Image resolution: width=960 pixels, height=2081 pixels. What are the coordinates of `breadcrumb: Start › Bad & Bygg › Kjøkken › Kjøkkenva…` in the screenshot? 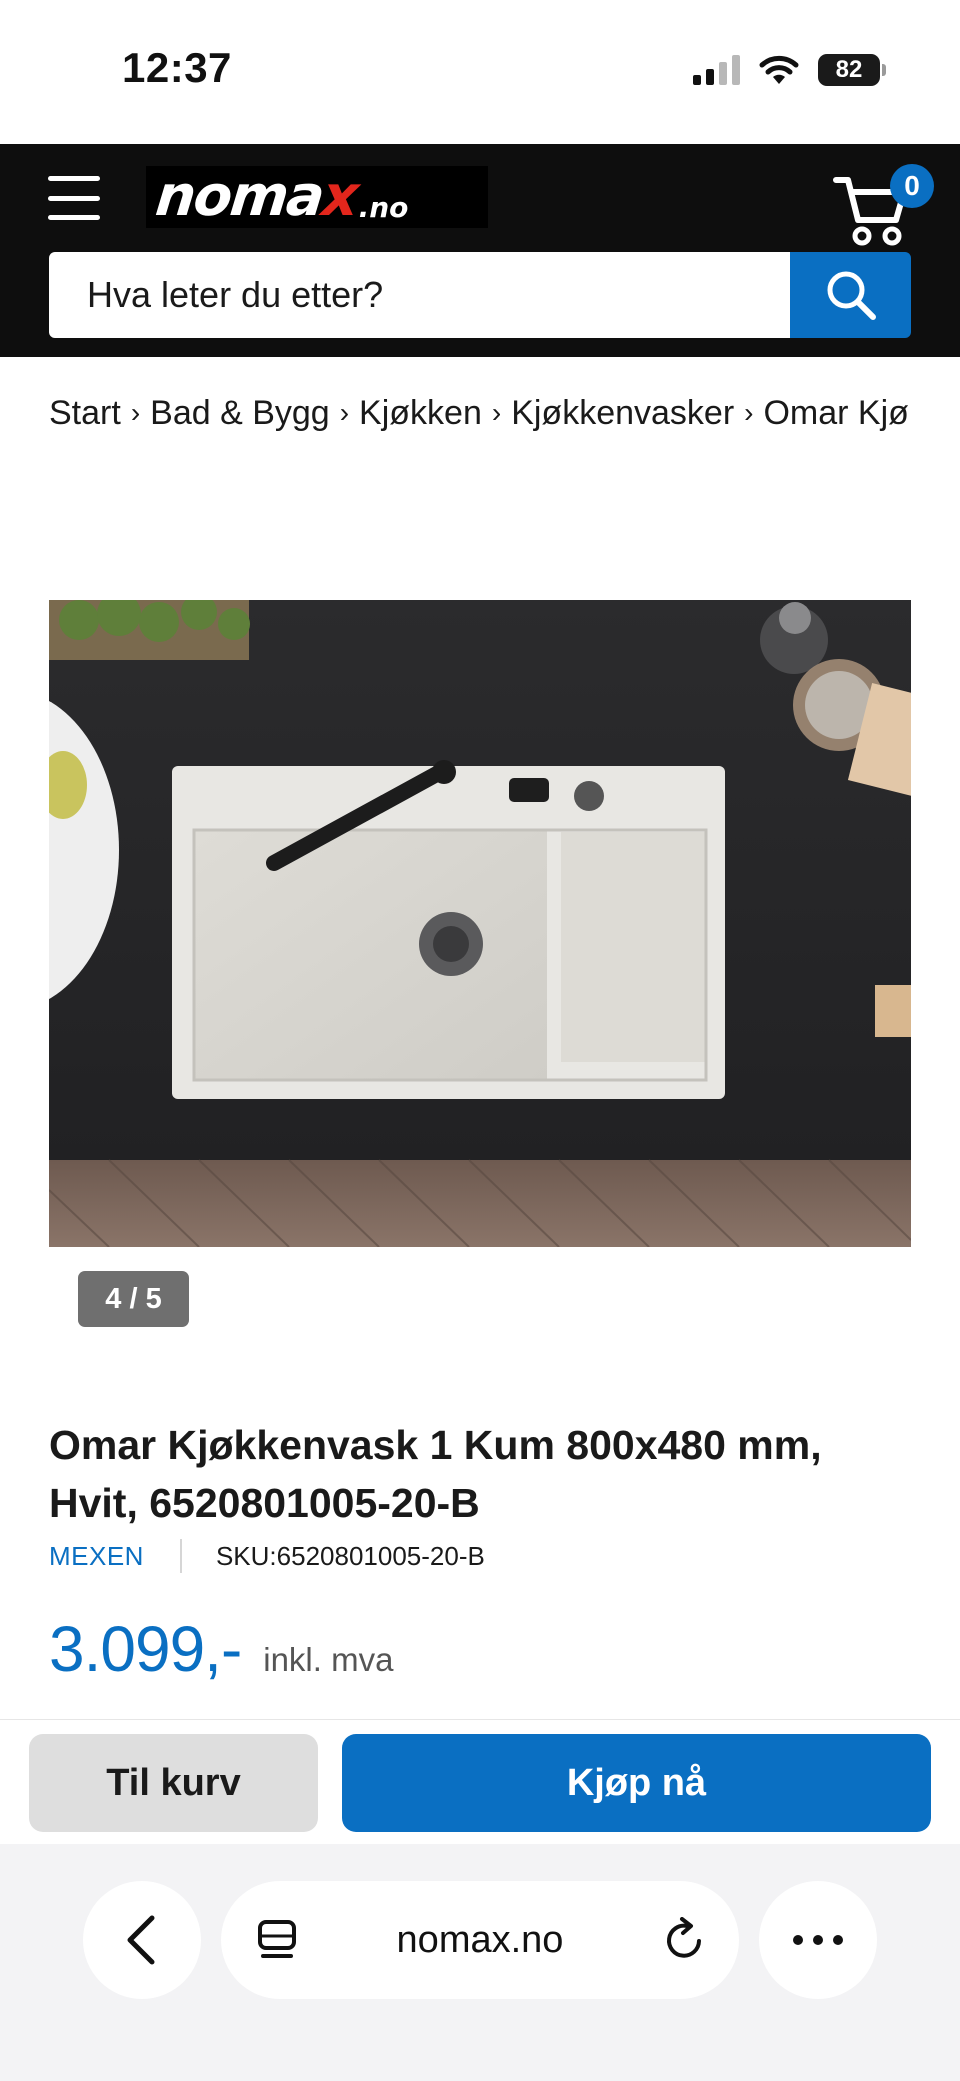 It's located at (480, 413).